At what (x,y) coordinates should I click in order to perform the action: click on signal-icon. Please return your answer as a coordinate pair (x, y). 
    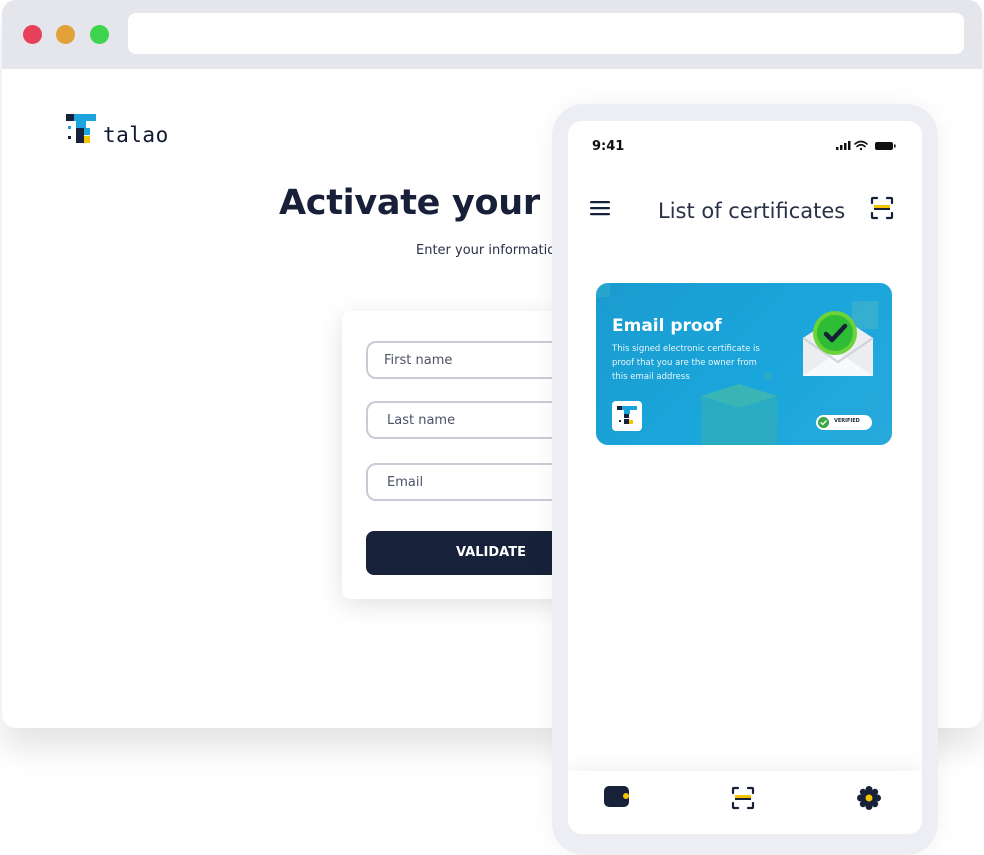
    Looking at the image, I should click on (843, 145).